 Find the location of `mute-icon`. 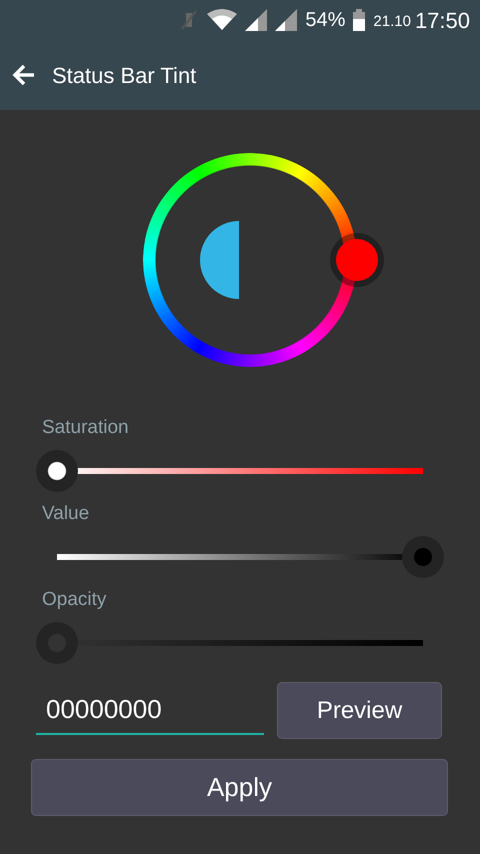

mute-icon is located at coordinates (189, 20).